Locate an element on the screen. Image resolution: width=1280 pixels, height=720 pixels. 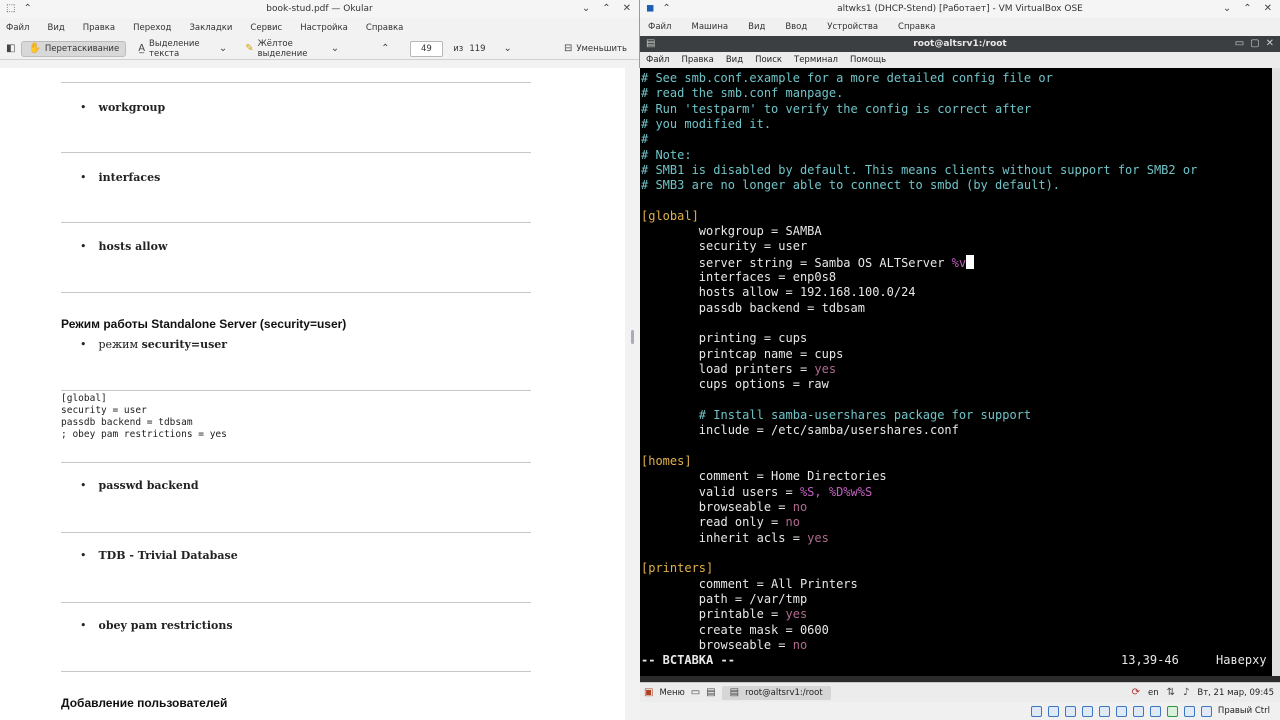
vbox-menu-devices: Устройства is located at coordinates (852, 27).